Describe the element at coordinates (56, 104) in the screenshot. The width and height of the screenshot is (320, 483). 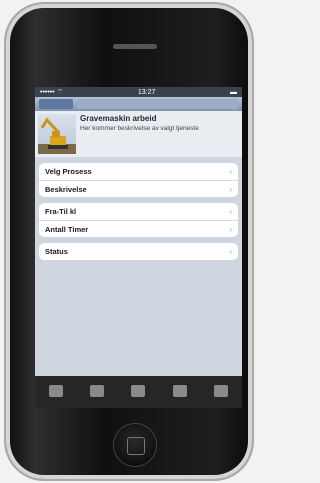
I see `back-button` at that location.